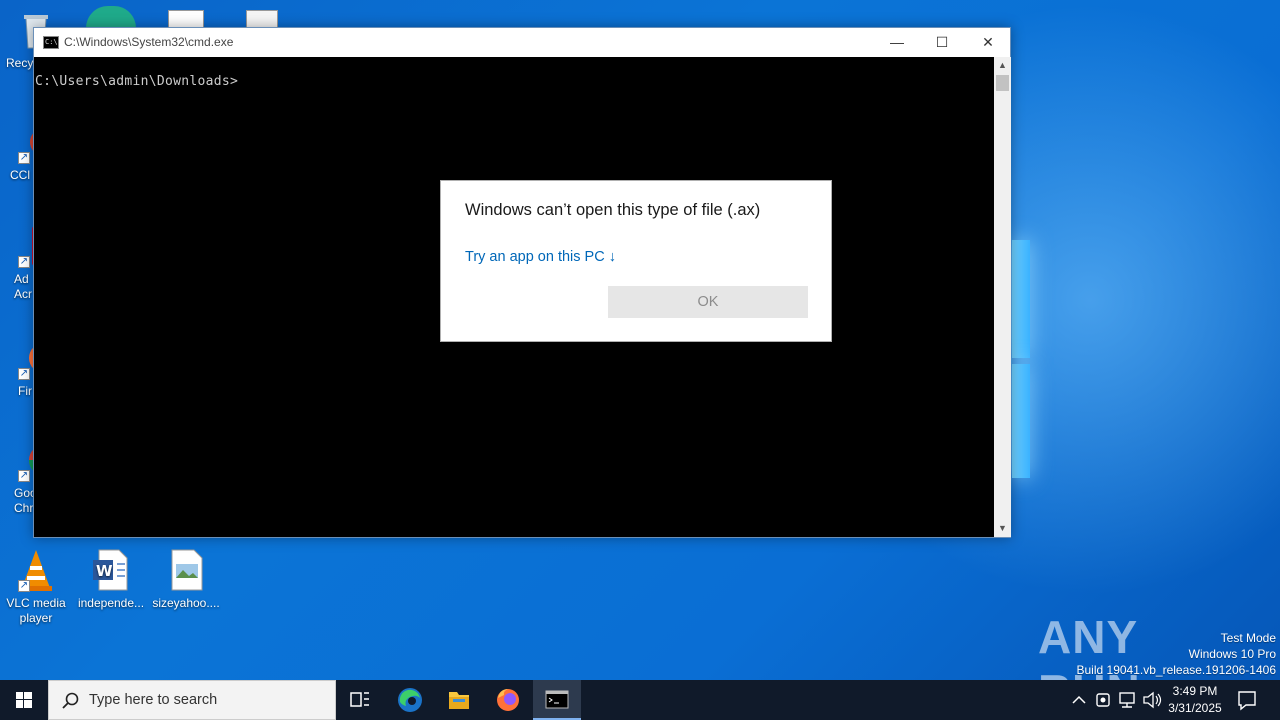 This screenshot has height=720, width=1280. Describe the element at coordinates (1232, 654) in the screenshot. I see `watermark-edition: Windows 10 Pro` at that location.